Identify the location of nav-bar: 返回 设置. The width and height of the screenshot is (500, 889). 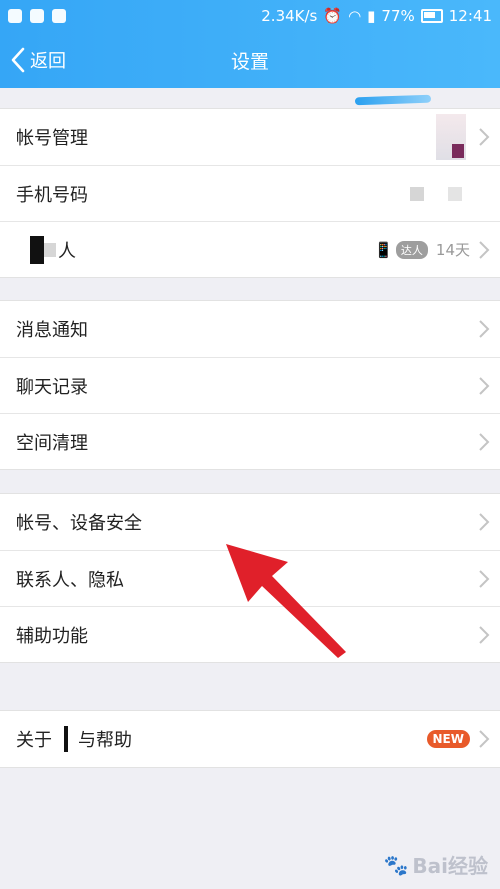
(250, 60).